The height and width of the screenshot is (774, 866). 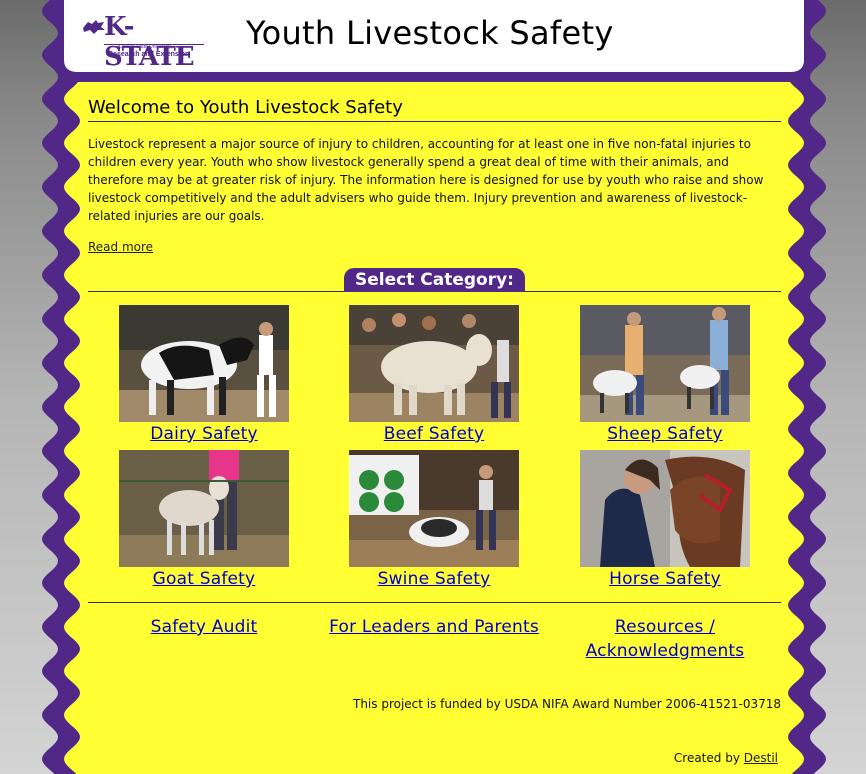 I want to click on resources-link: Resources / Acknowledgments, so click(x=665, y=639).